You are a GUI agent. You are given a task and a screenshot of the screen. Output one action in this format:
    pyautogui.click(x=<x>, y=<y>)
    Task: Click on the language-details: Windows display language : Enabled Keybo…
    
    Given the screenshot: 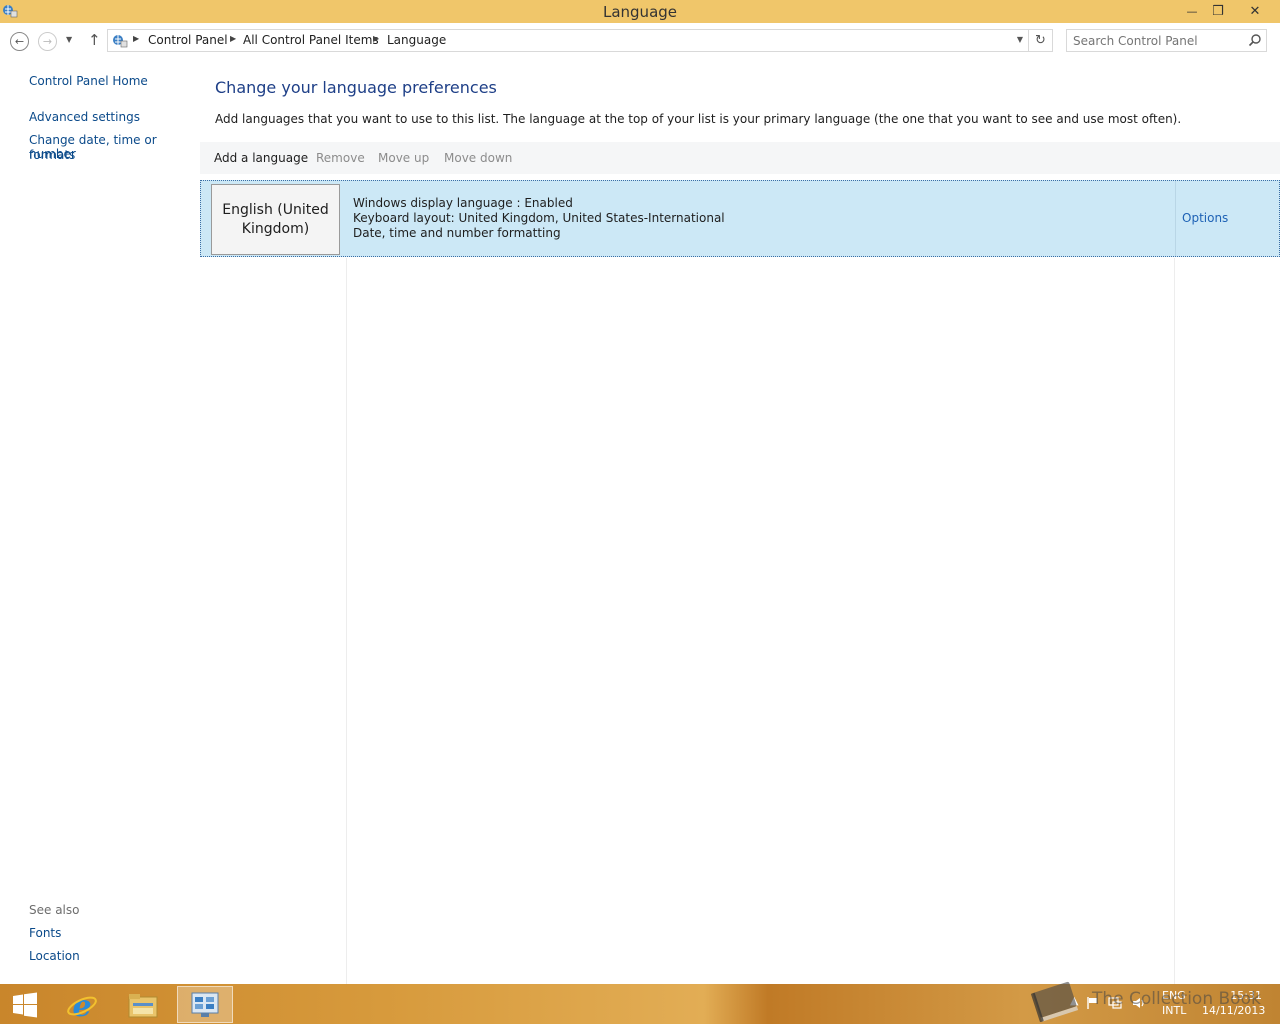 What is the action you would take?
    pyautogui.click(x=539, y=218)
    